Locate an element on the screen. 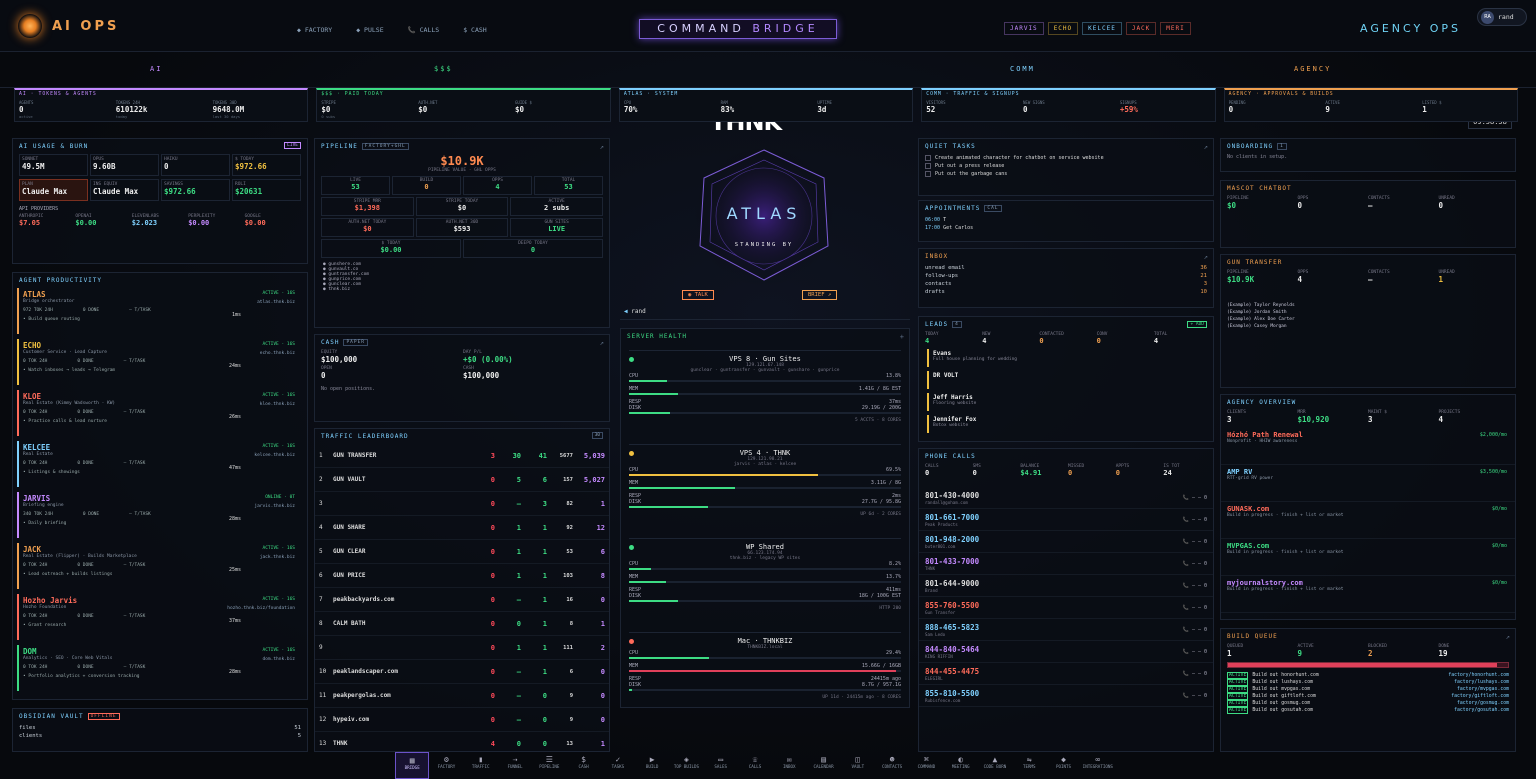 The image size is (1536, 779). dock-item-points: ◆ POINTS is located at coordinates (1063, 765).